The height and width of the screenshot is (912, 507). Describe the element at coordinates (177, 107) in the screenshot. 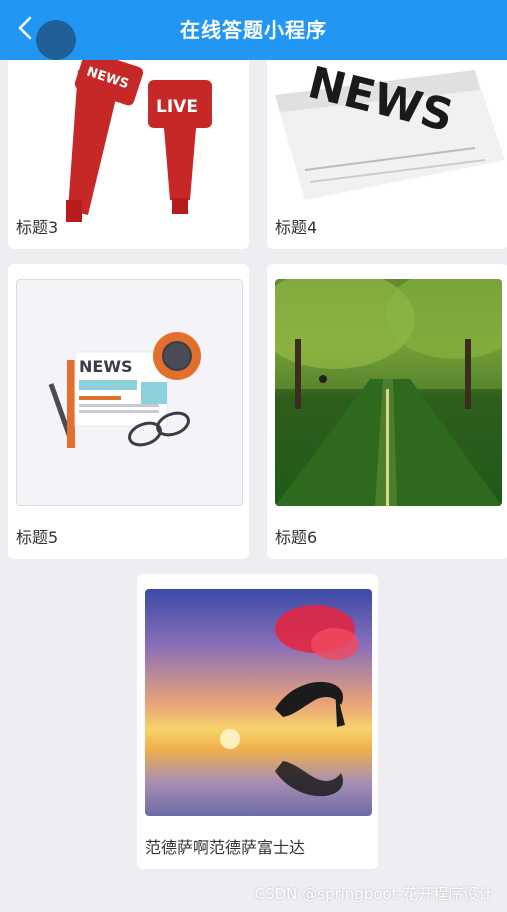

I see `mic-live-text: LIVE` at that location.